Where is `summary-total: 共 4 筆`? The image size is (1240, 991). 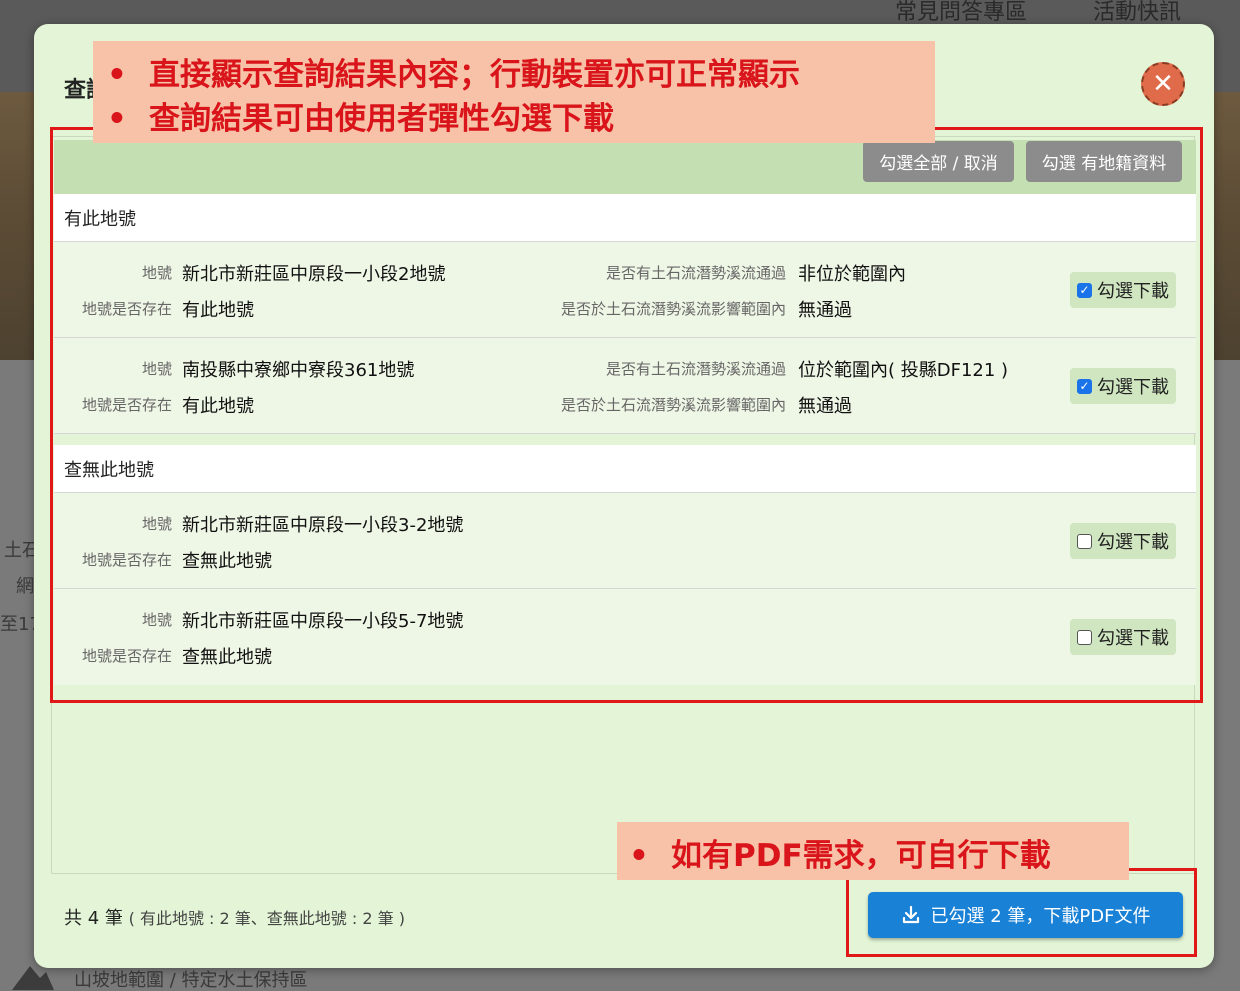 summary-total: 共 4 筆 is located at coordinates (93, 918).